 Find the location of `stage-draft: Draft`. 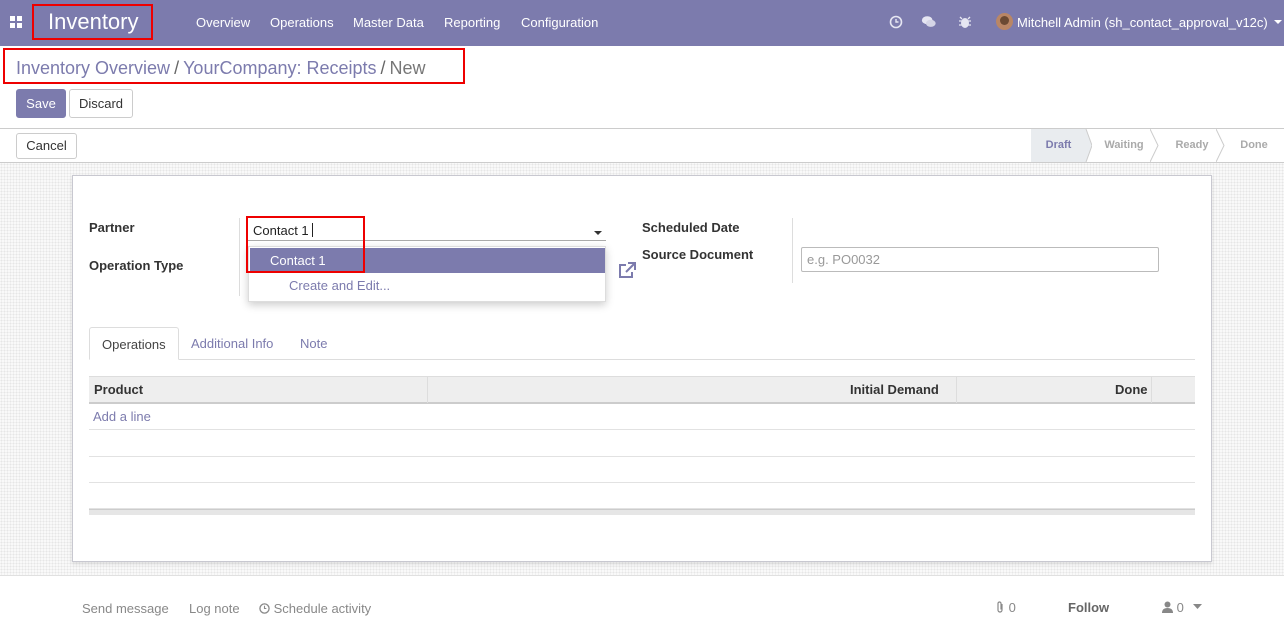

stage-draft: Draft is located at coordinates (1058, 145).